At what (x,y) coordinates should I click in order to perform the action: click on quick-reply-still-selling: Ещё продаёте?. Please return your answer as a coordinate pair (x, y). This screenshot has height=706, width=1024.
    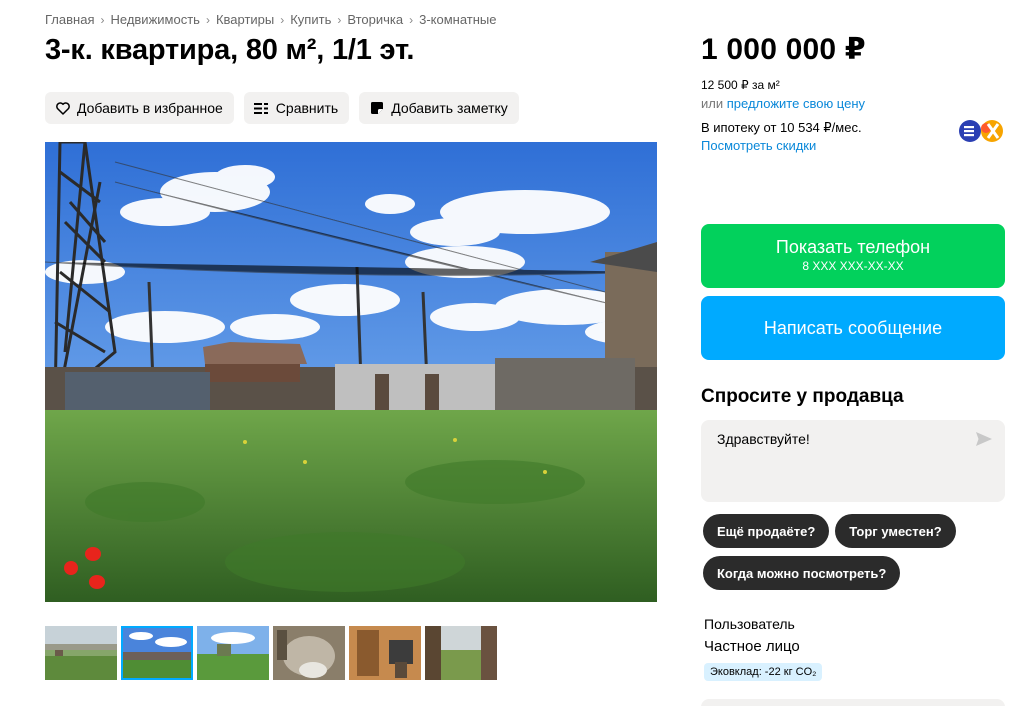
    Looking at the image, I should click on (766, 531).